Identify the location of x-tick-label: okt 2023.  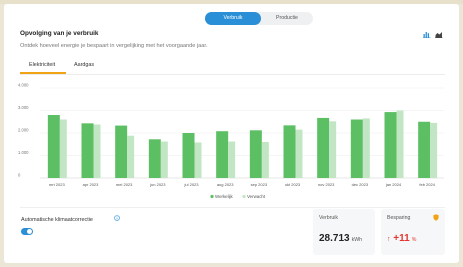
(293, 184).